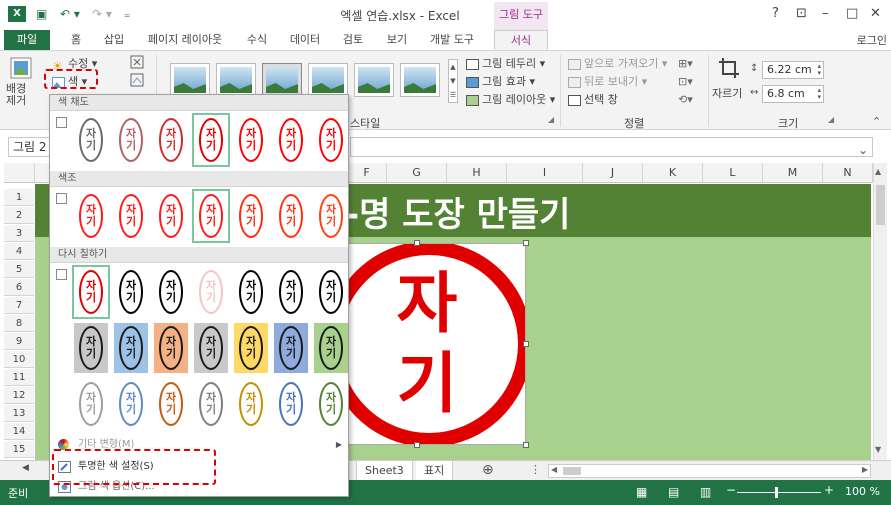 The image size is (891, 505). Describe the element at coordinates (819, 70) in the screenshot. I see `height-spinner-icon: ▴ ▾` at that location.